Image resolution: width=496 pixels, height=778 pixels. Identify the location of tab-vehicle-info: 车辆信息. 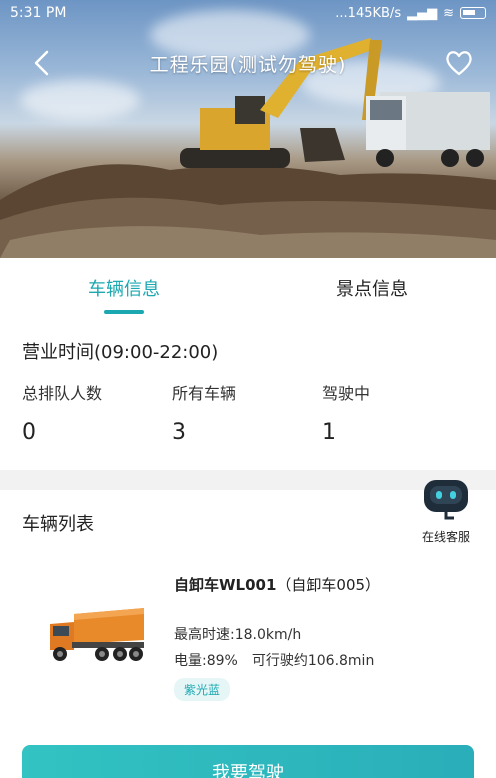
(124, 288).